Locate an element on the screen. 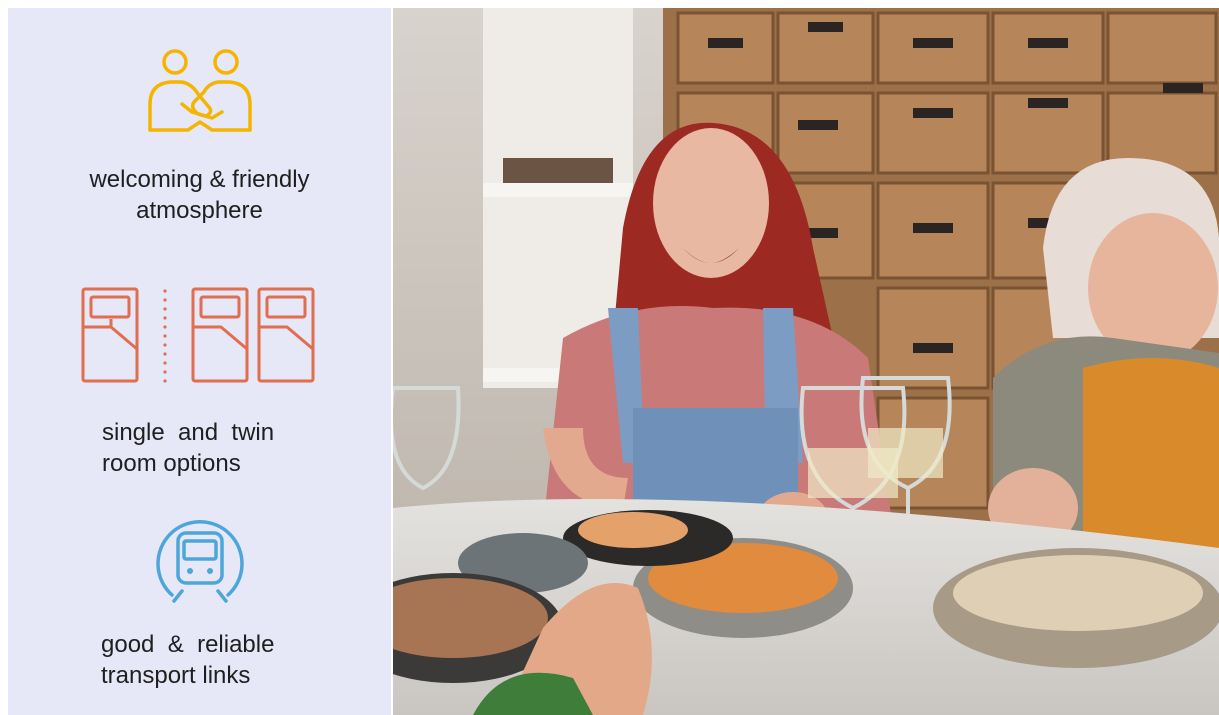 The width and height of the screenshot is (1219, 715). feature-rooms: single and twin room options is located at coordinates (199, 383).